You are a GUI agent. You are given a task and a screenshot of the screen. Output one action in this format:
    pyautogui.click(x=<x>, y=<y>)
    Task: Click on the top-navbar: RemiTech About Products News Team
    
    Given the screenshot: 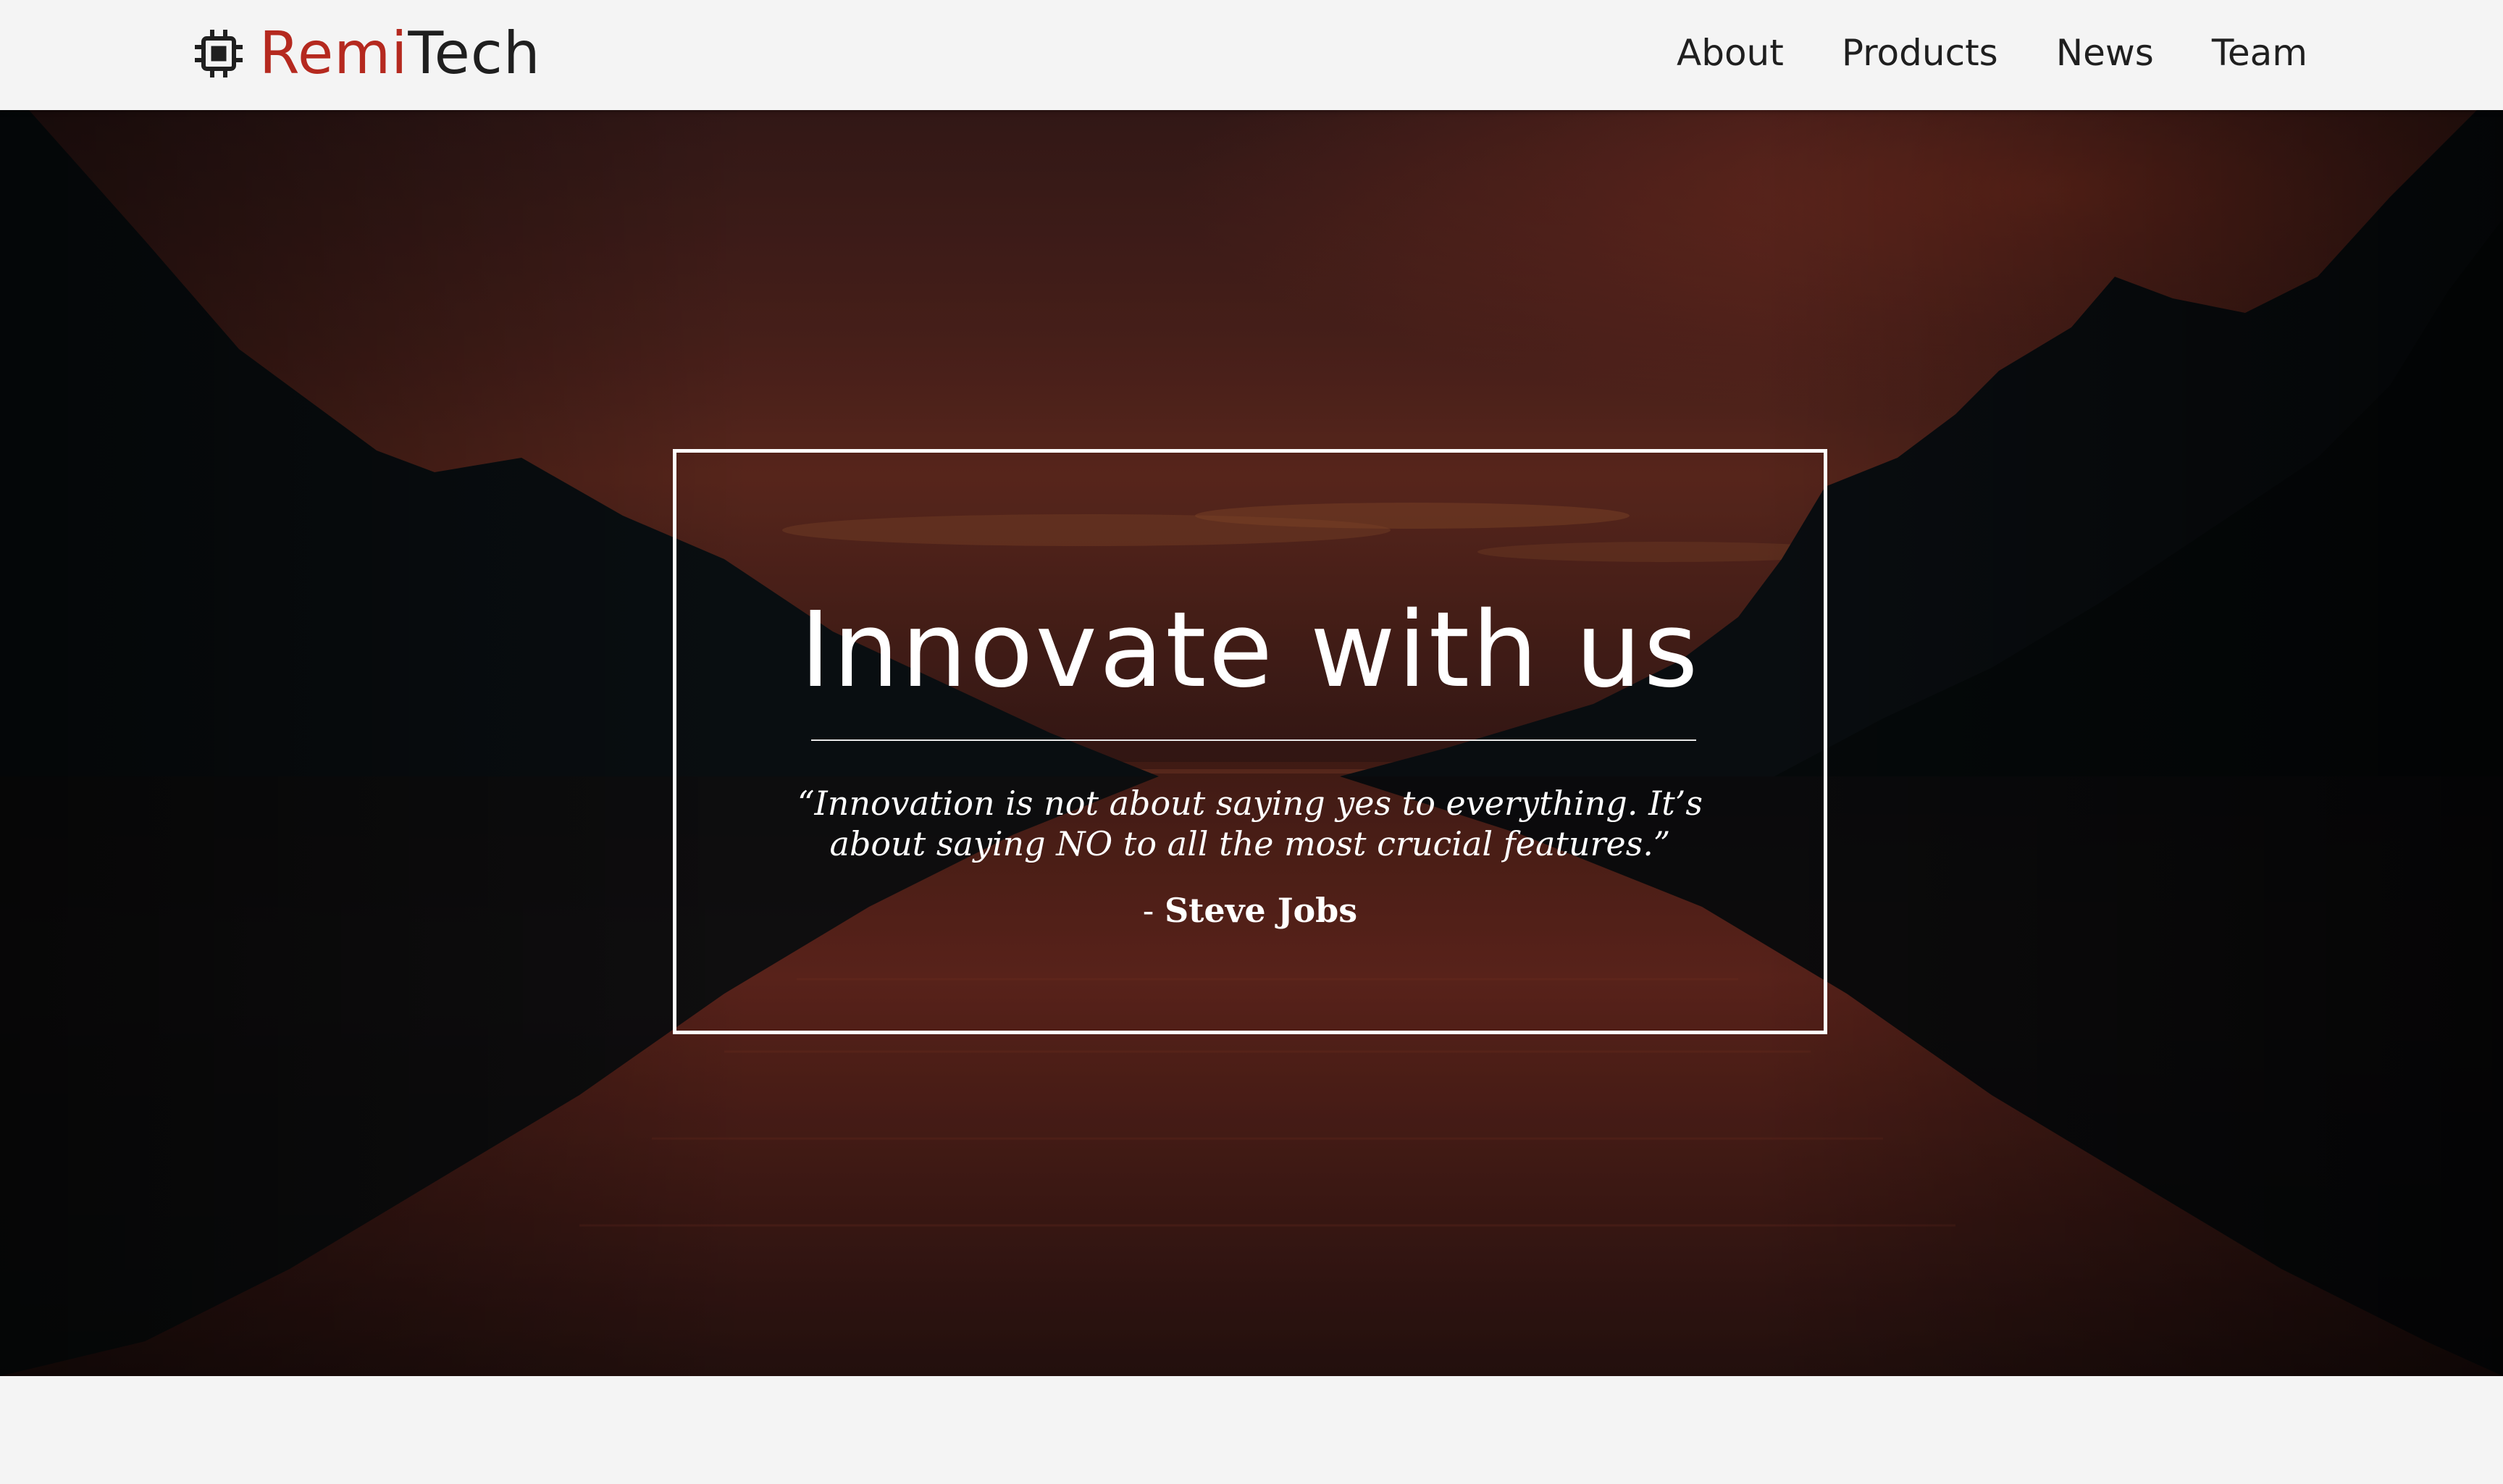 What is the action you would take?
    pyautogui.click(x=1251, y=55)
    